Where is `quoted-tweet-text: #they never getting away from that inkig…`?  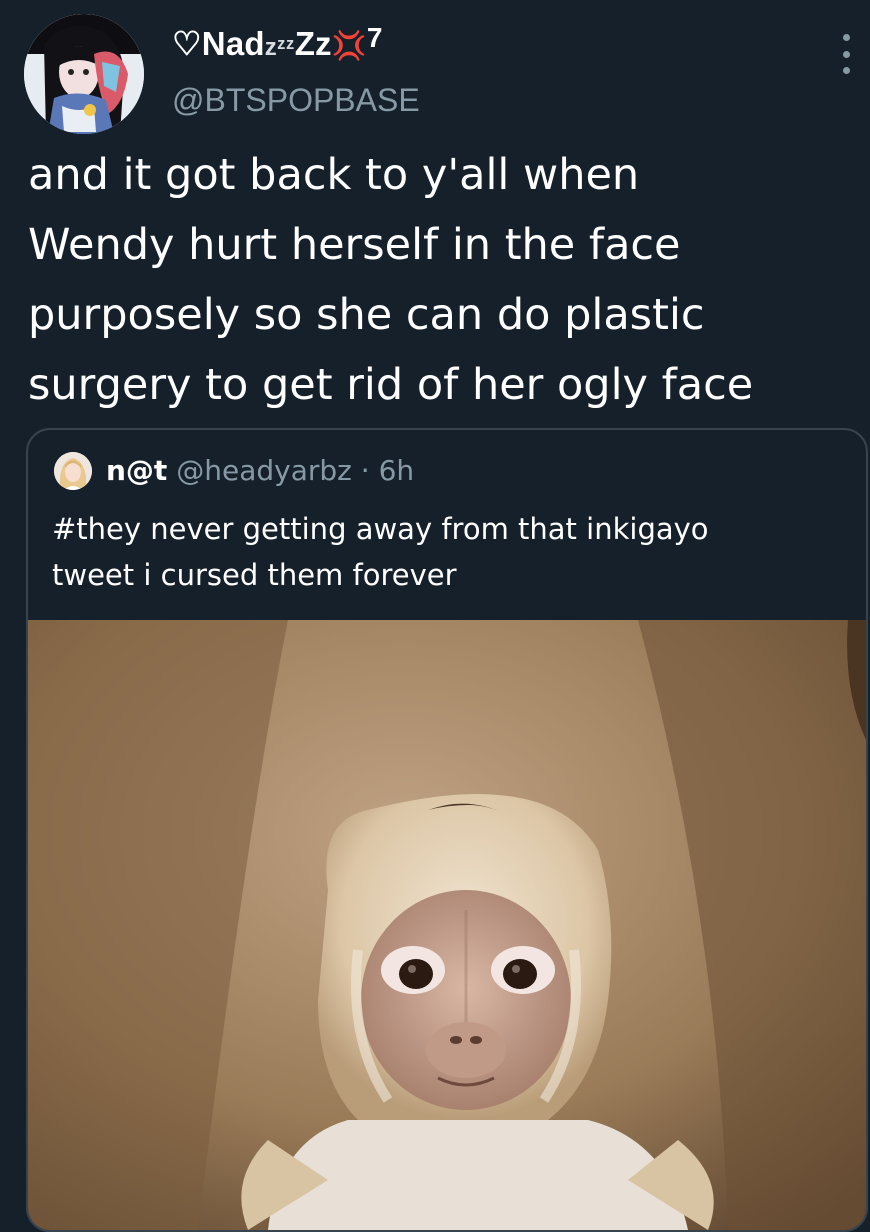 quoted-tweet-text: #they never getting away from that inkig… is located at coordinates (380, 552).